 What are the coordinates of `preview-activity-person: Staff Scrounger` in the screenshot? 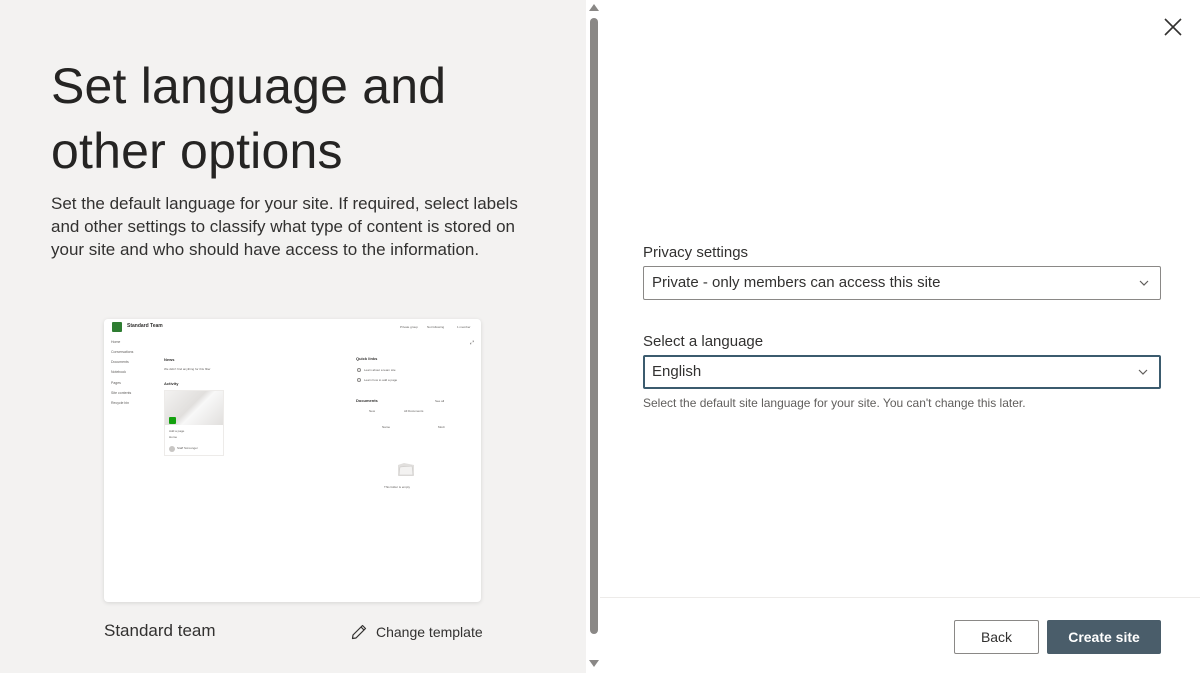 It's located at (187, 448).